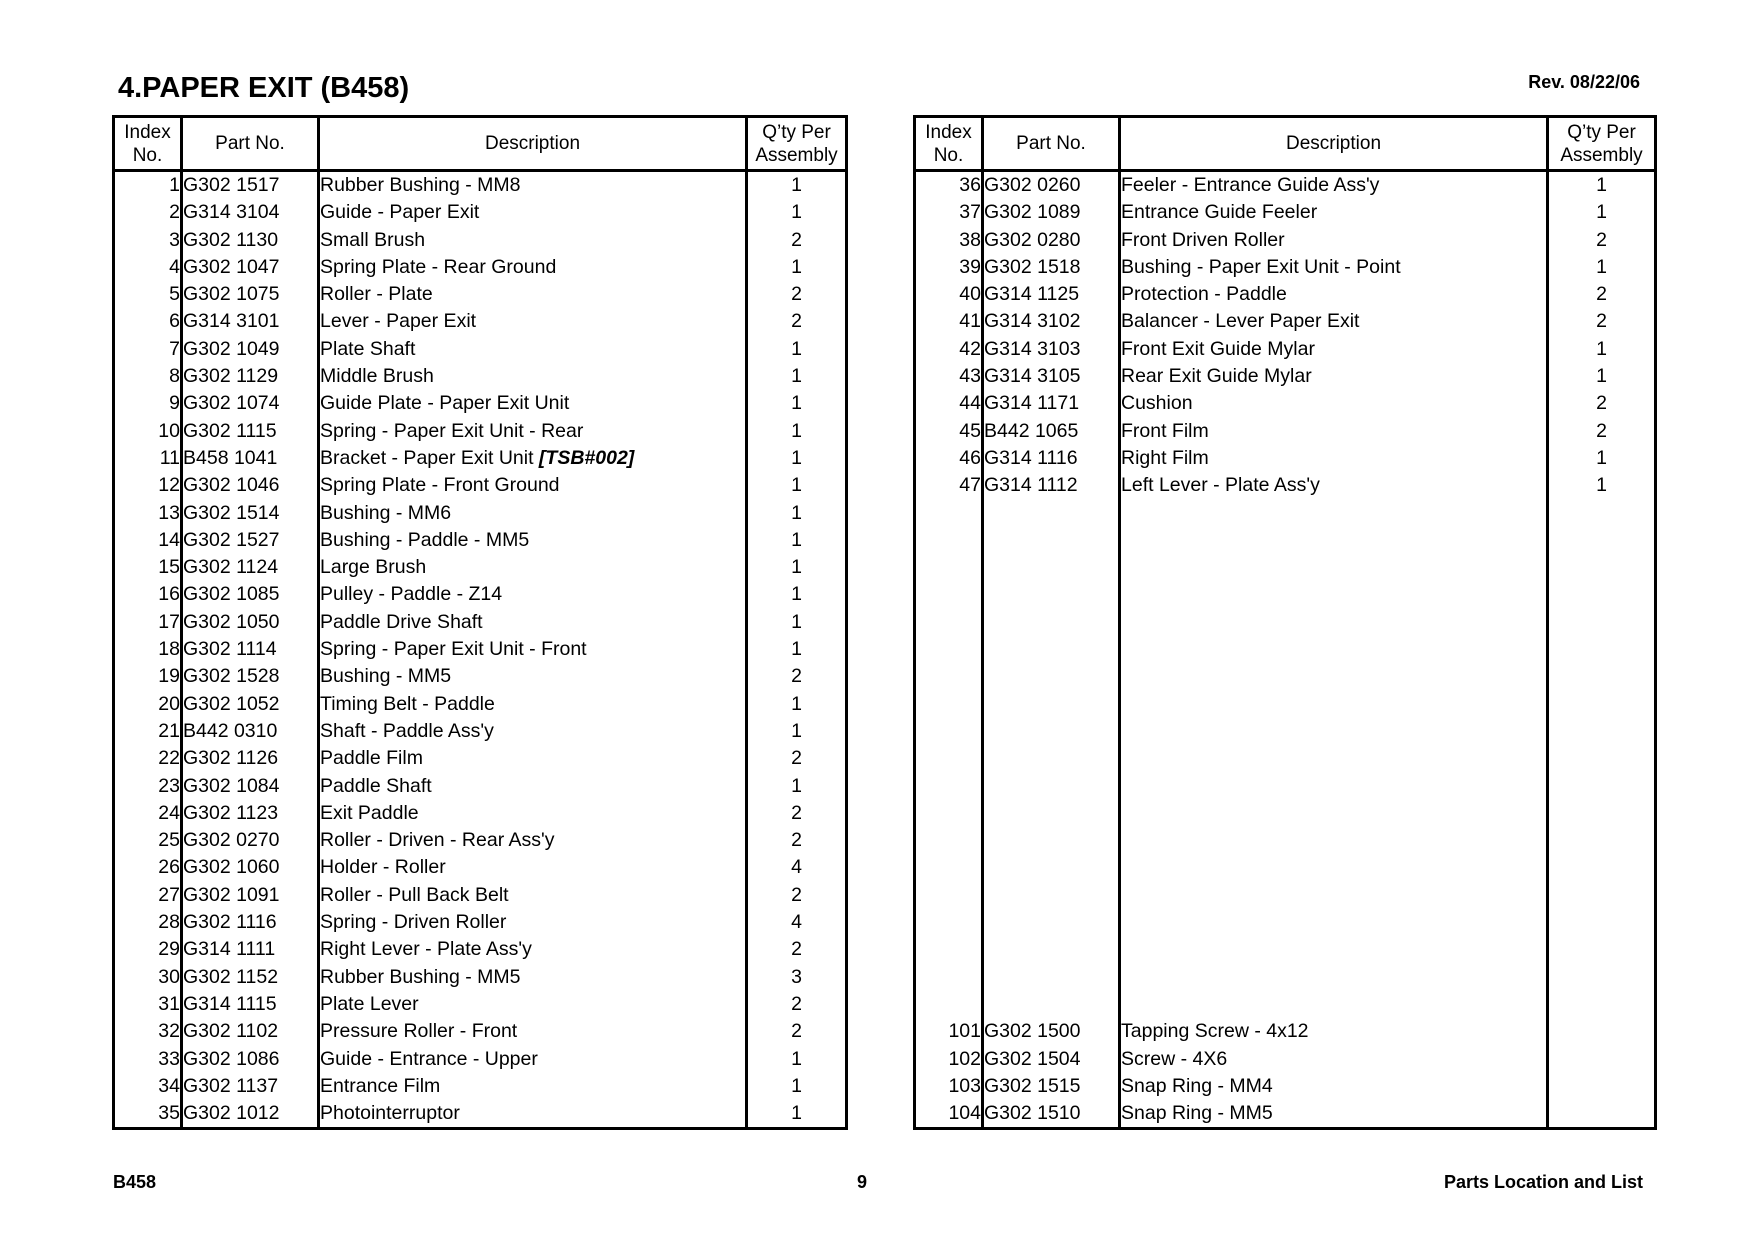  Describe the element at coordinates (264, 88) in the screenshot. I see `page-title: 4.PAPER EXIT (B458)` at that location.